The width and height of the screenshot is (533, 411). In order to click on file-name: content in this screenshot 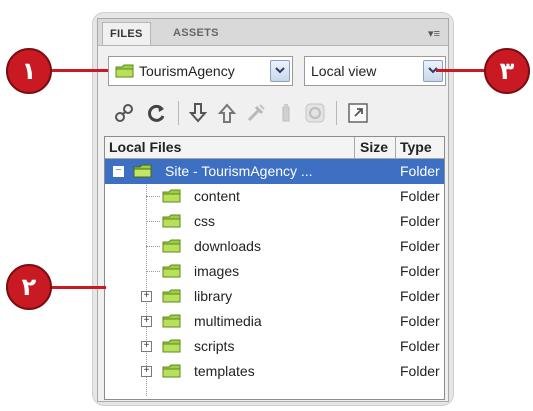, I will do `click(217, 196)`.